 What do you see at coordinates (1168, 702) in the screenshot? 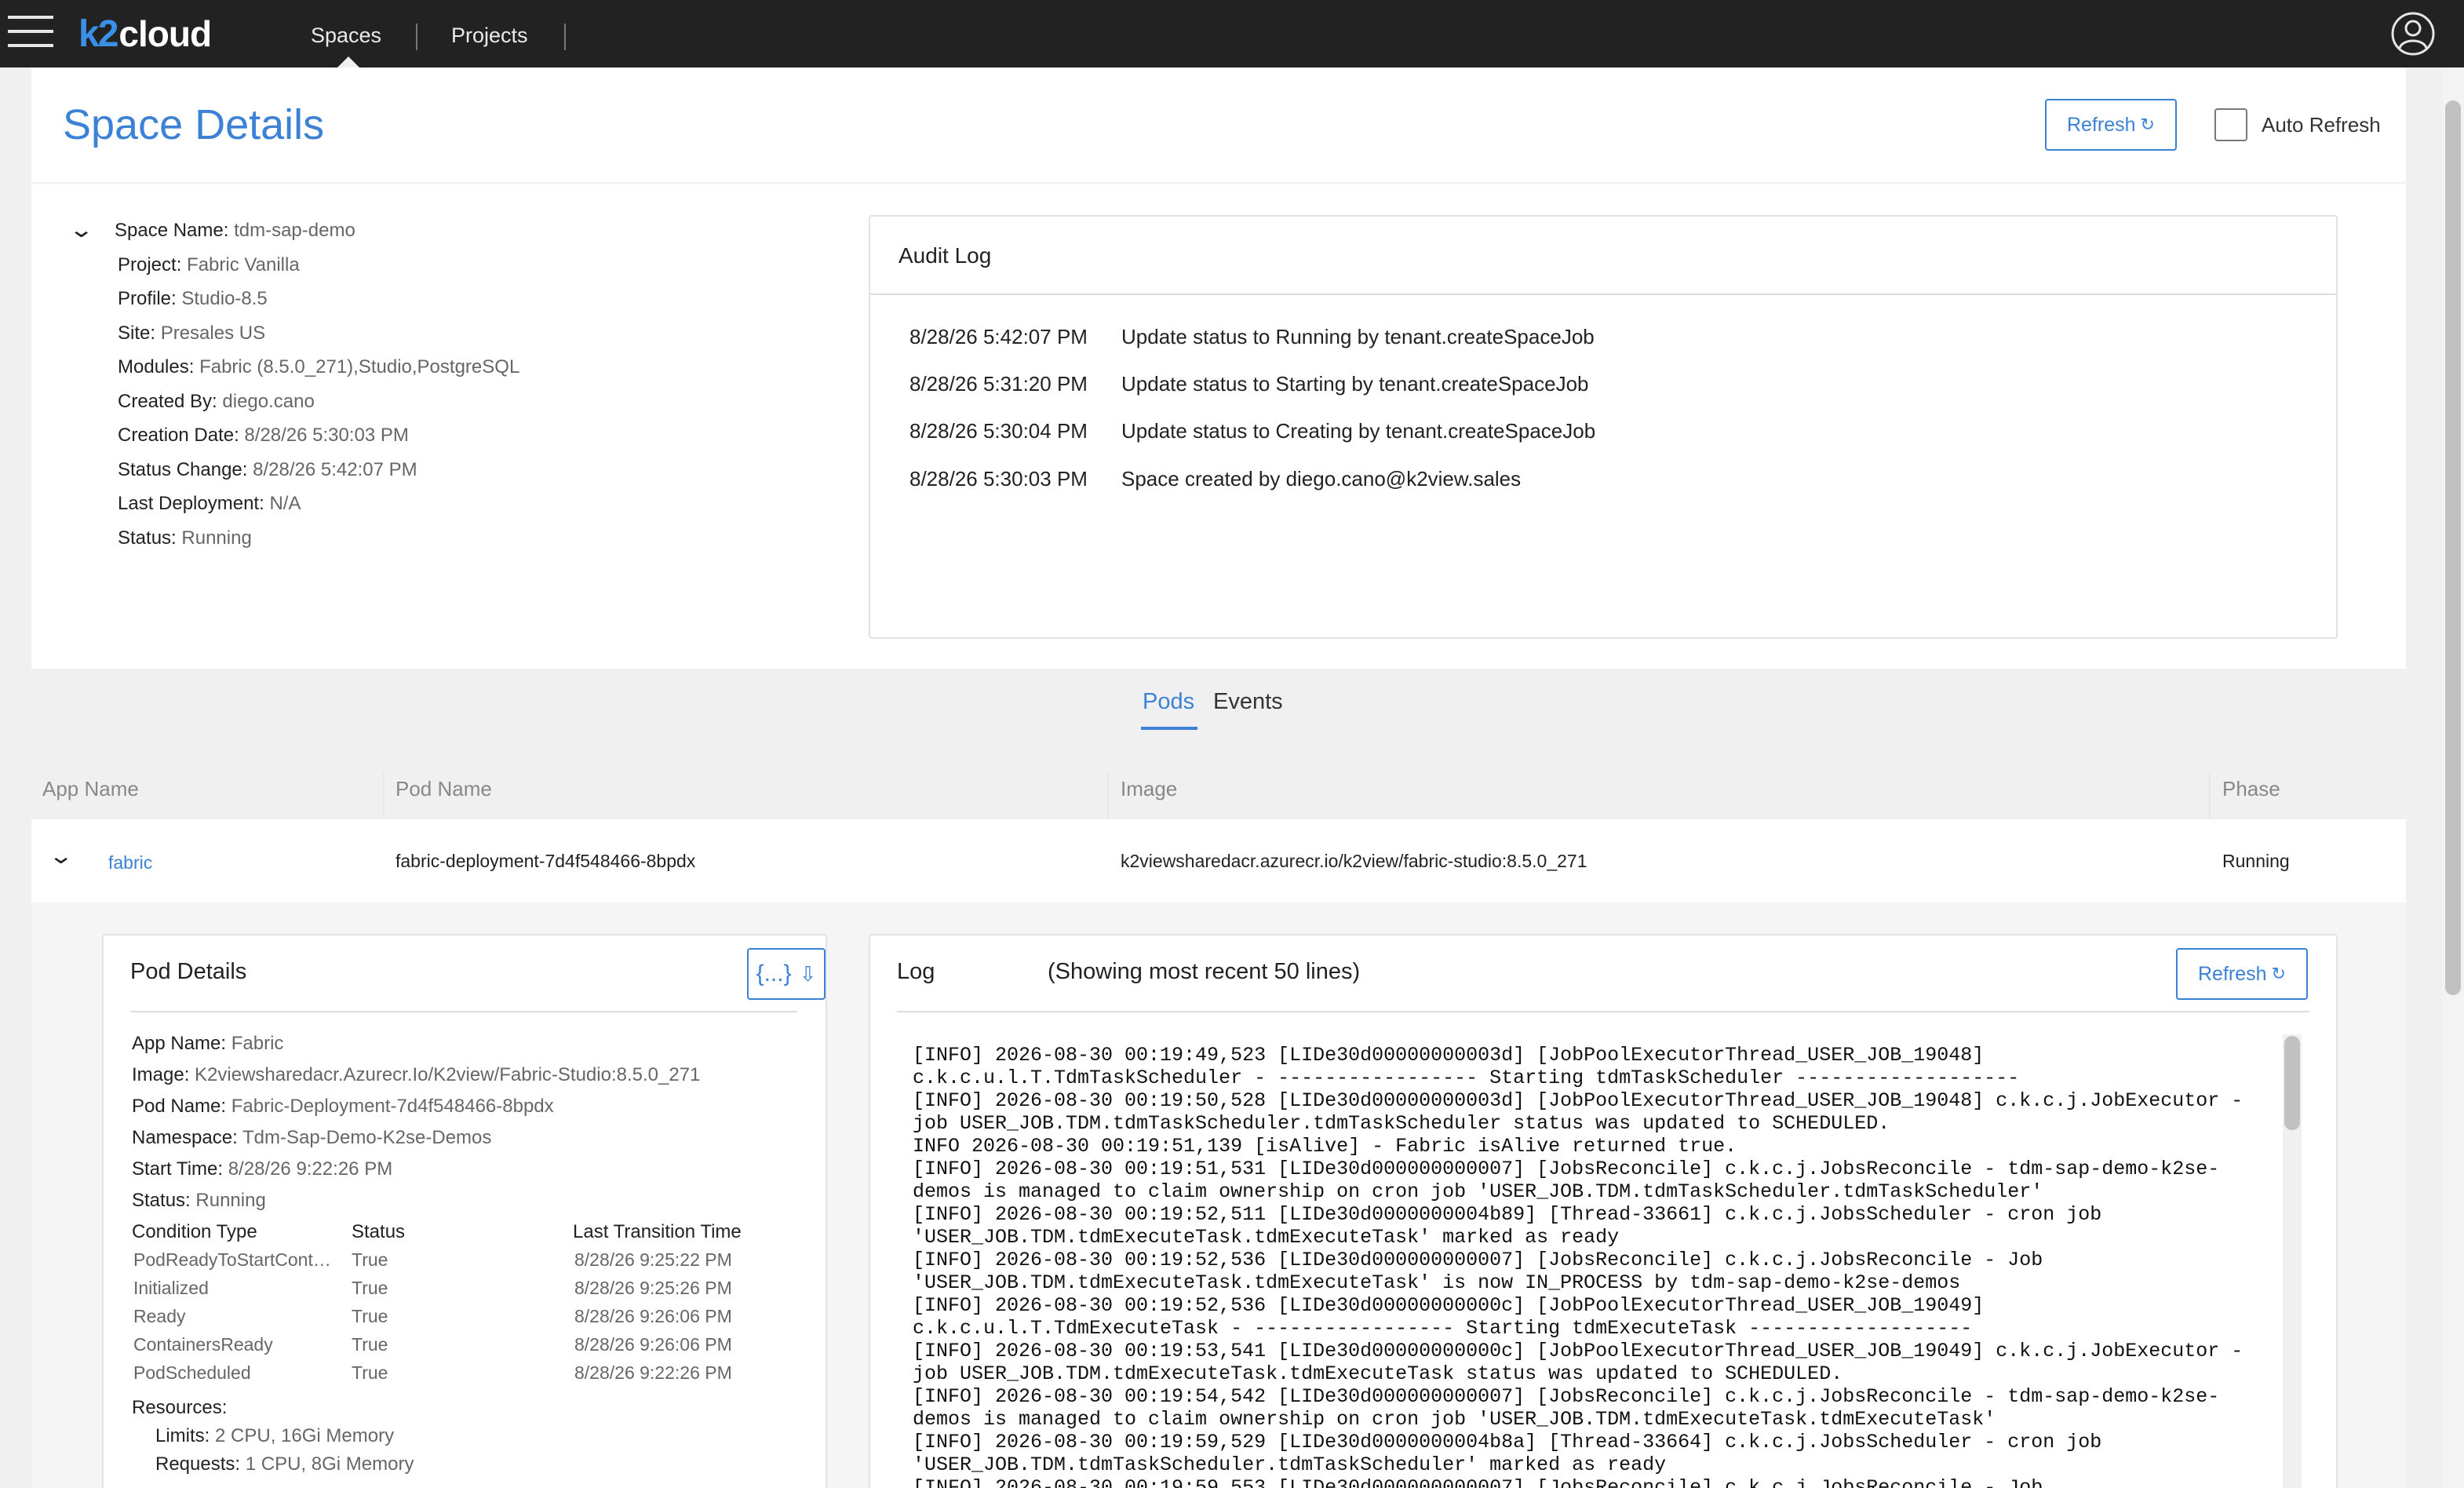
I see `tab-pods: Pods` at bounding box center [1168, 702].